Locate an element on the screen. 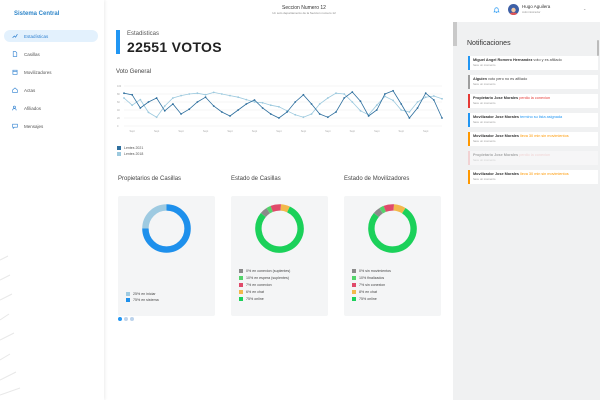  sidebar-item-actas: Actas is located at coordinates (51, 90).